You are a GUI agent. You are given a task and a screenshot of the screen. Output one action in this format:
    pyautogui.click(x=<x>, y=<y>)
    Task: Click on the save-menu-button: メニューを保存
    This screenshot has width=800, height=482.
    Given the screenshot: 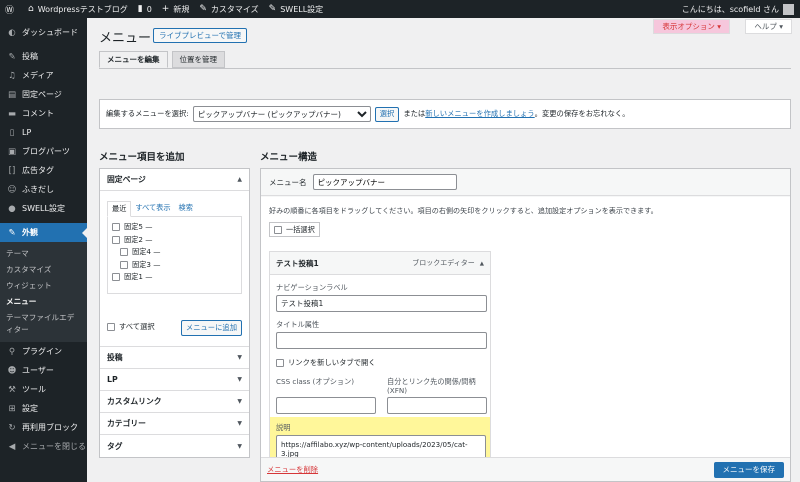 What is the action you would take?
    pyautogui.click(x=748, y=469)
    